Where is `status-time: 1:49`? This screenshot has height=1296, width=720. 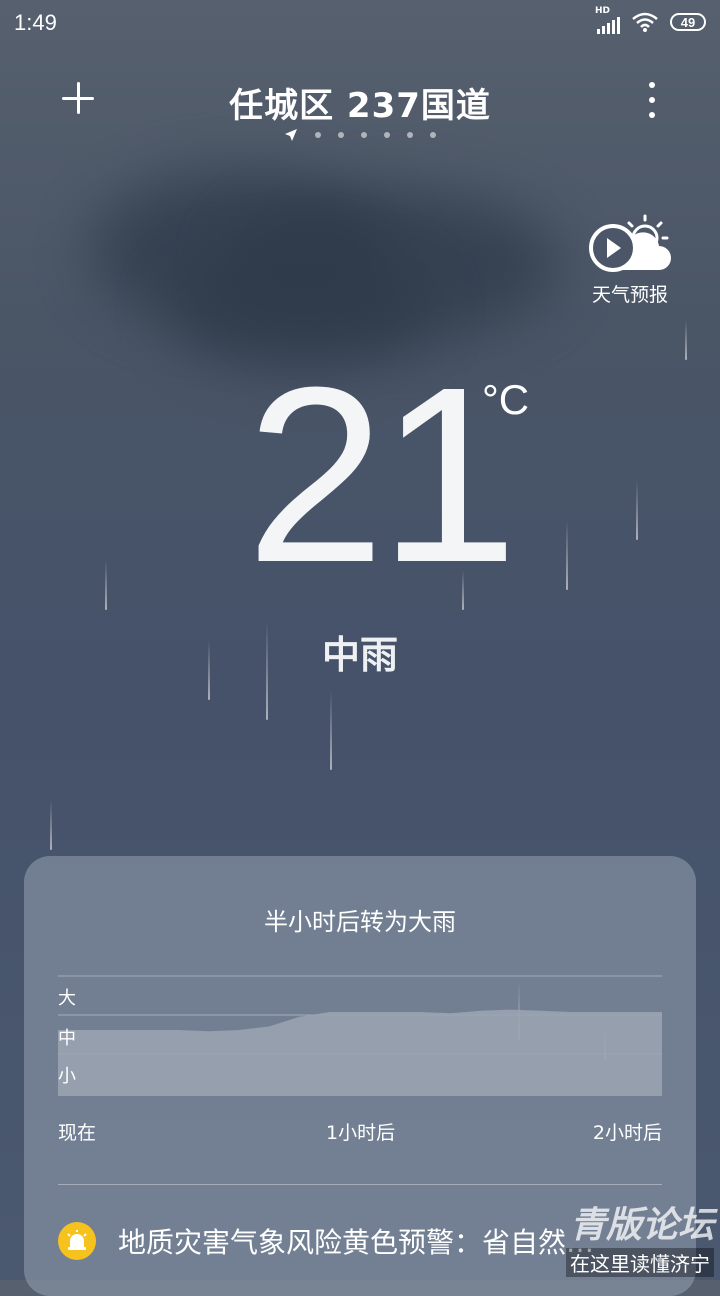
status-time: 1:49 is located at coordinates (35, 22).